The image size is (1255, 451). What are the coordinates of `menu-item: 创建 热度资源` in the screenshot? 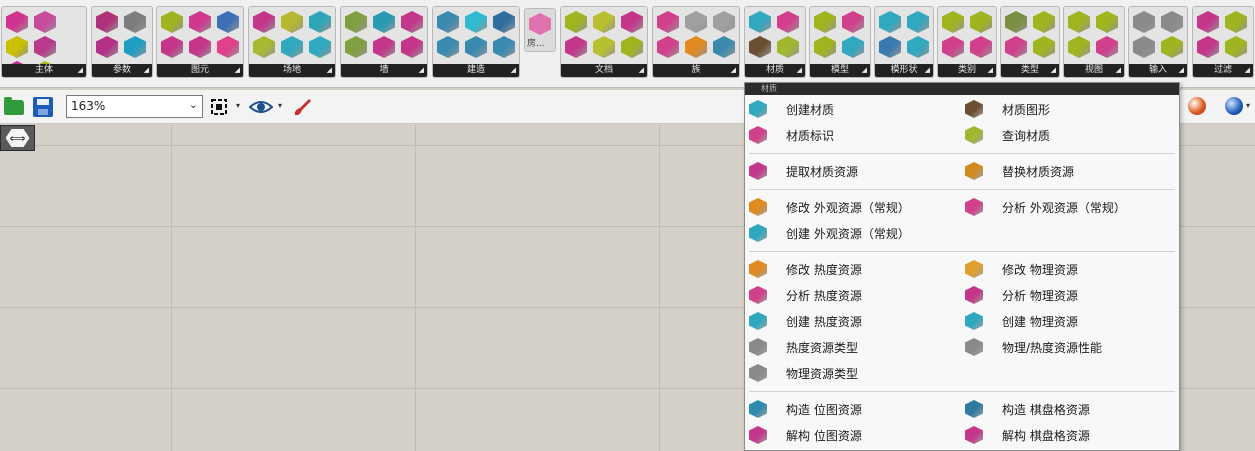 It's located at (805, 321).